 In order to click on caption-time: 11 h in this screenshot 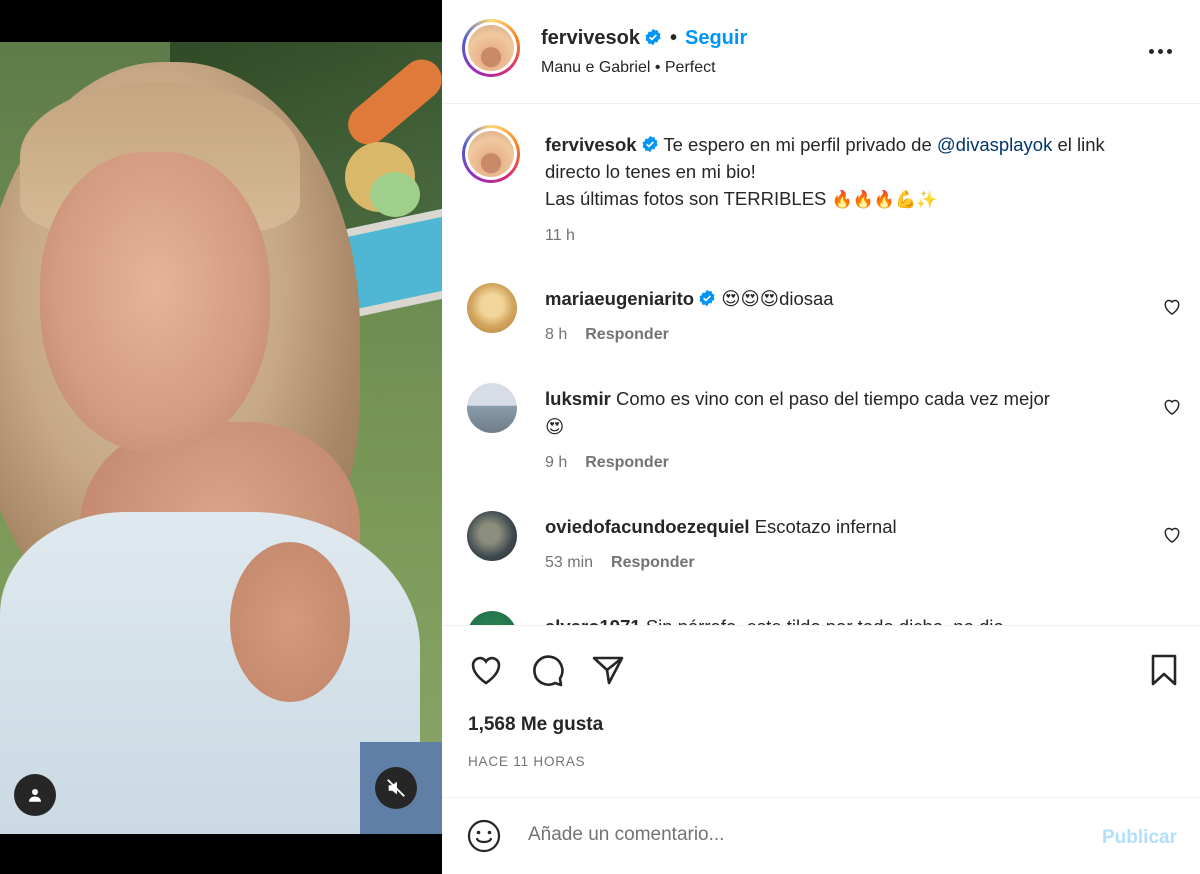, I will do `click(560, 236)`.